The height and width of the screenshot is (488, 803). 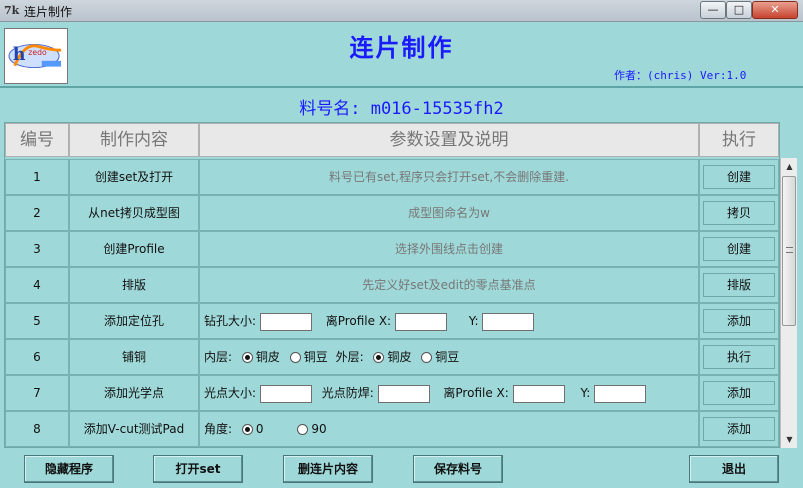 I want to click on apply-copper-button: 执行, so click(x=739, y=357).